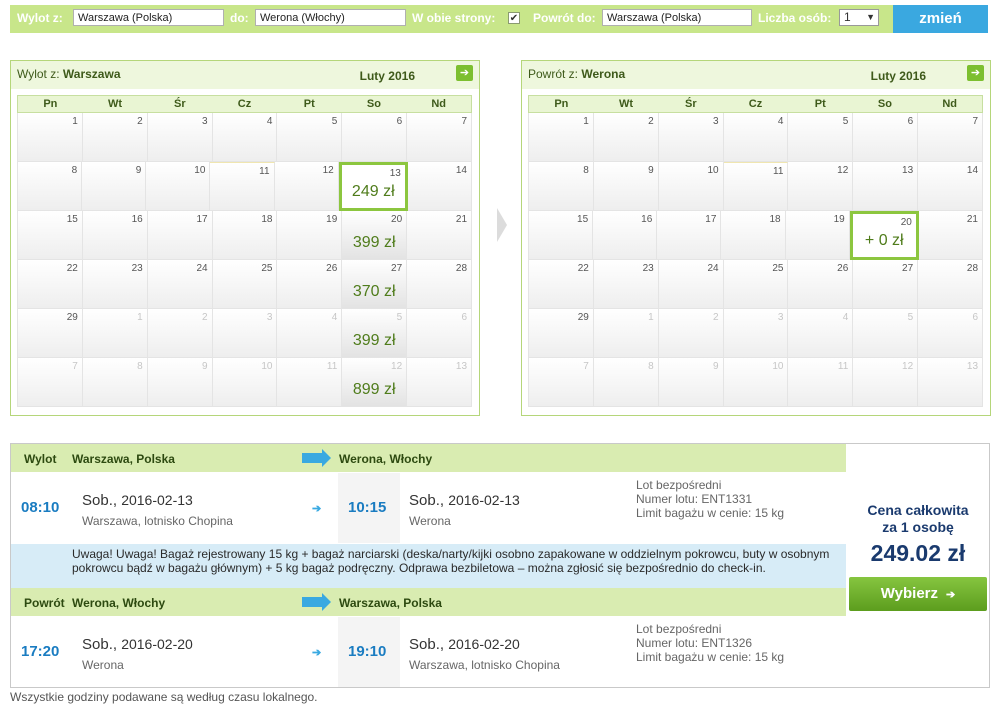 The image size is (997, 710). What do you see at coordinates (484, 500) in the screenshot?
I see `outbound-arr-date-value: 2016-02-13` at bounding box center [484, 500].